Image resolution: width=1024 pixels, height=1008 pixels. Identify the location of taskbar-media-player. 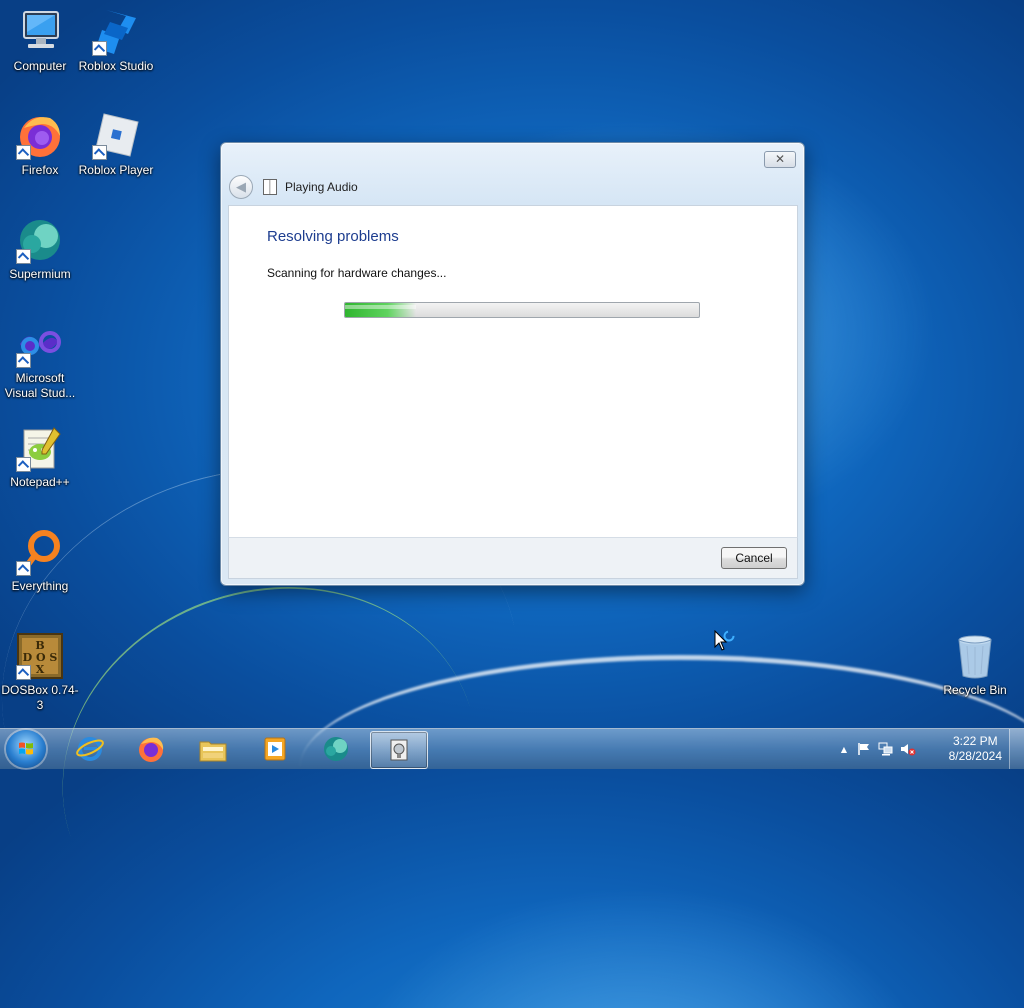
(274, 749).